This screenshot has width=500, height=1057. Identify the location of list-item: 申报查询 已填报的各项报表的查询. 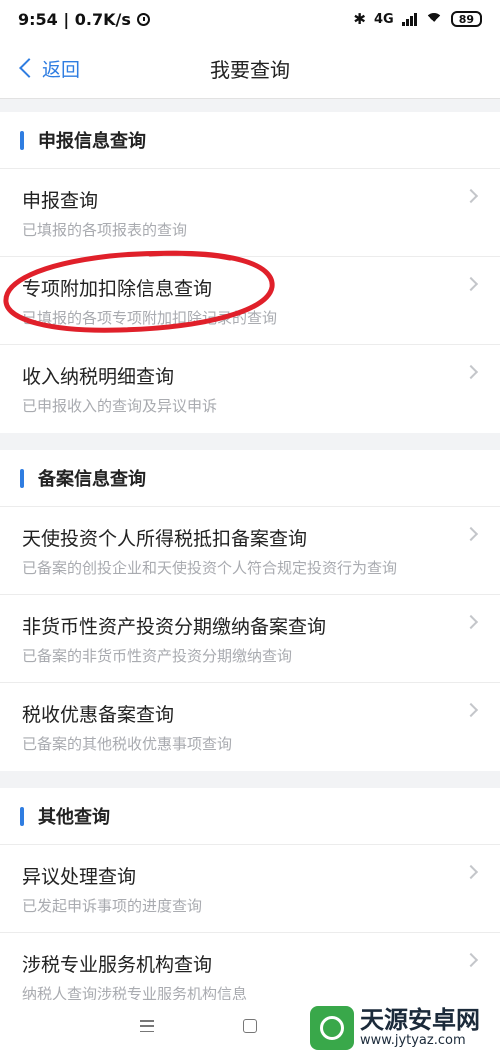
(250, 213).